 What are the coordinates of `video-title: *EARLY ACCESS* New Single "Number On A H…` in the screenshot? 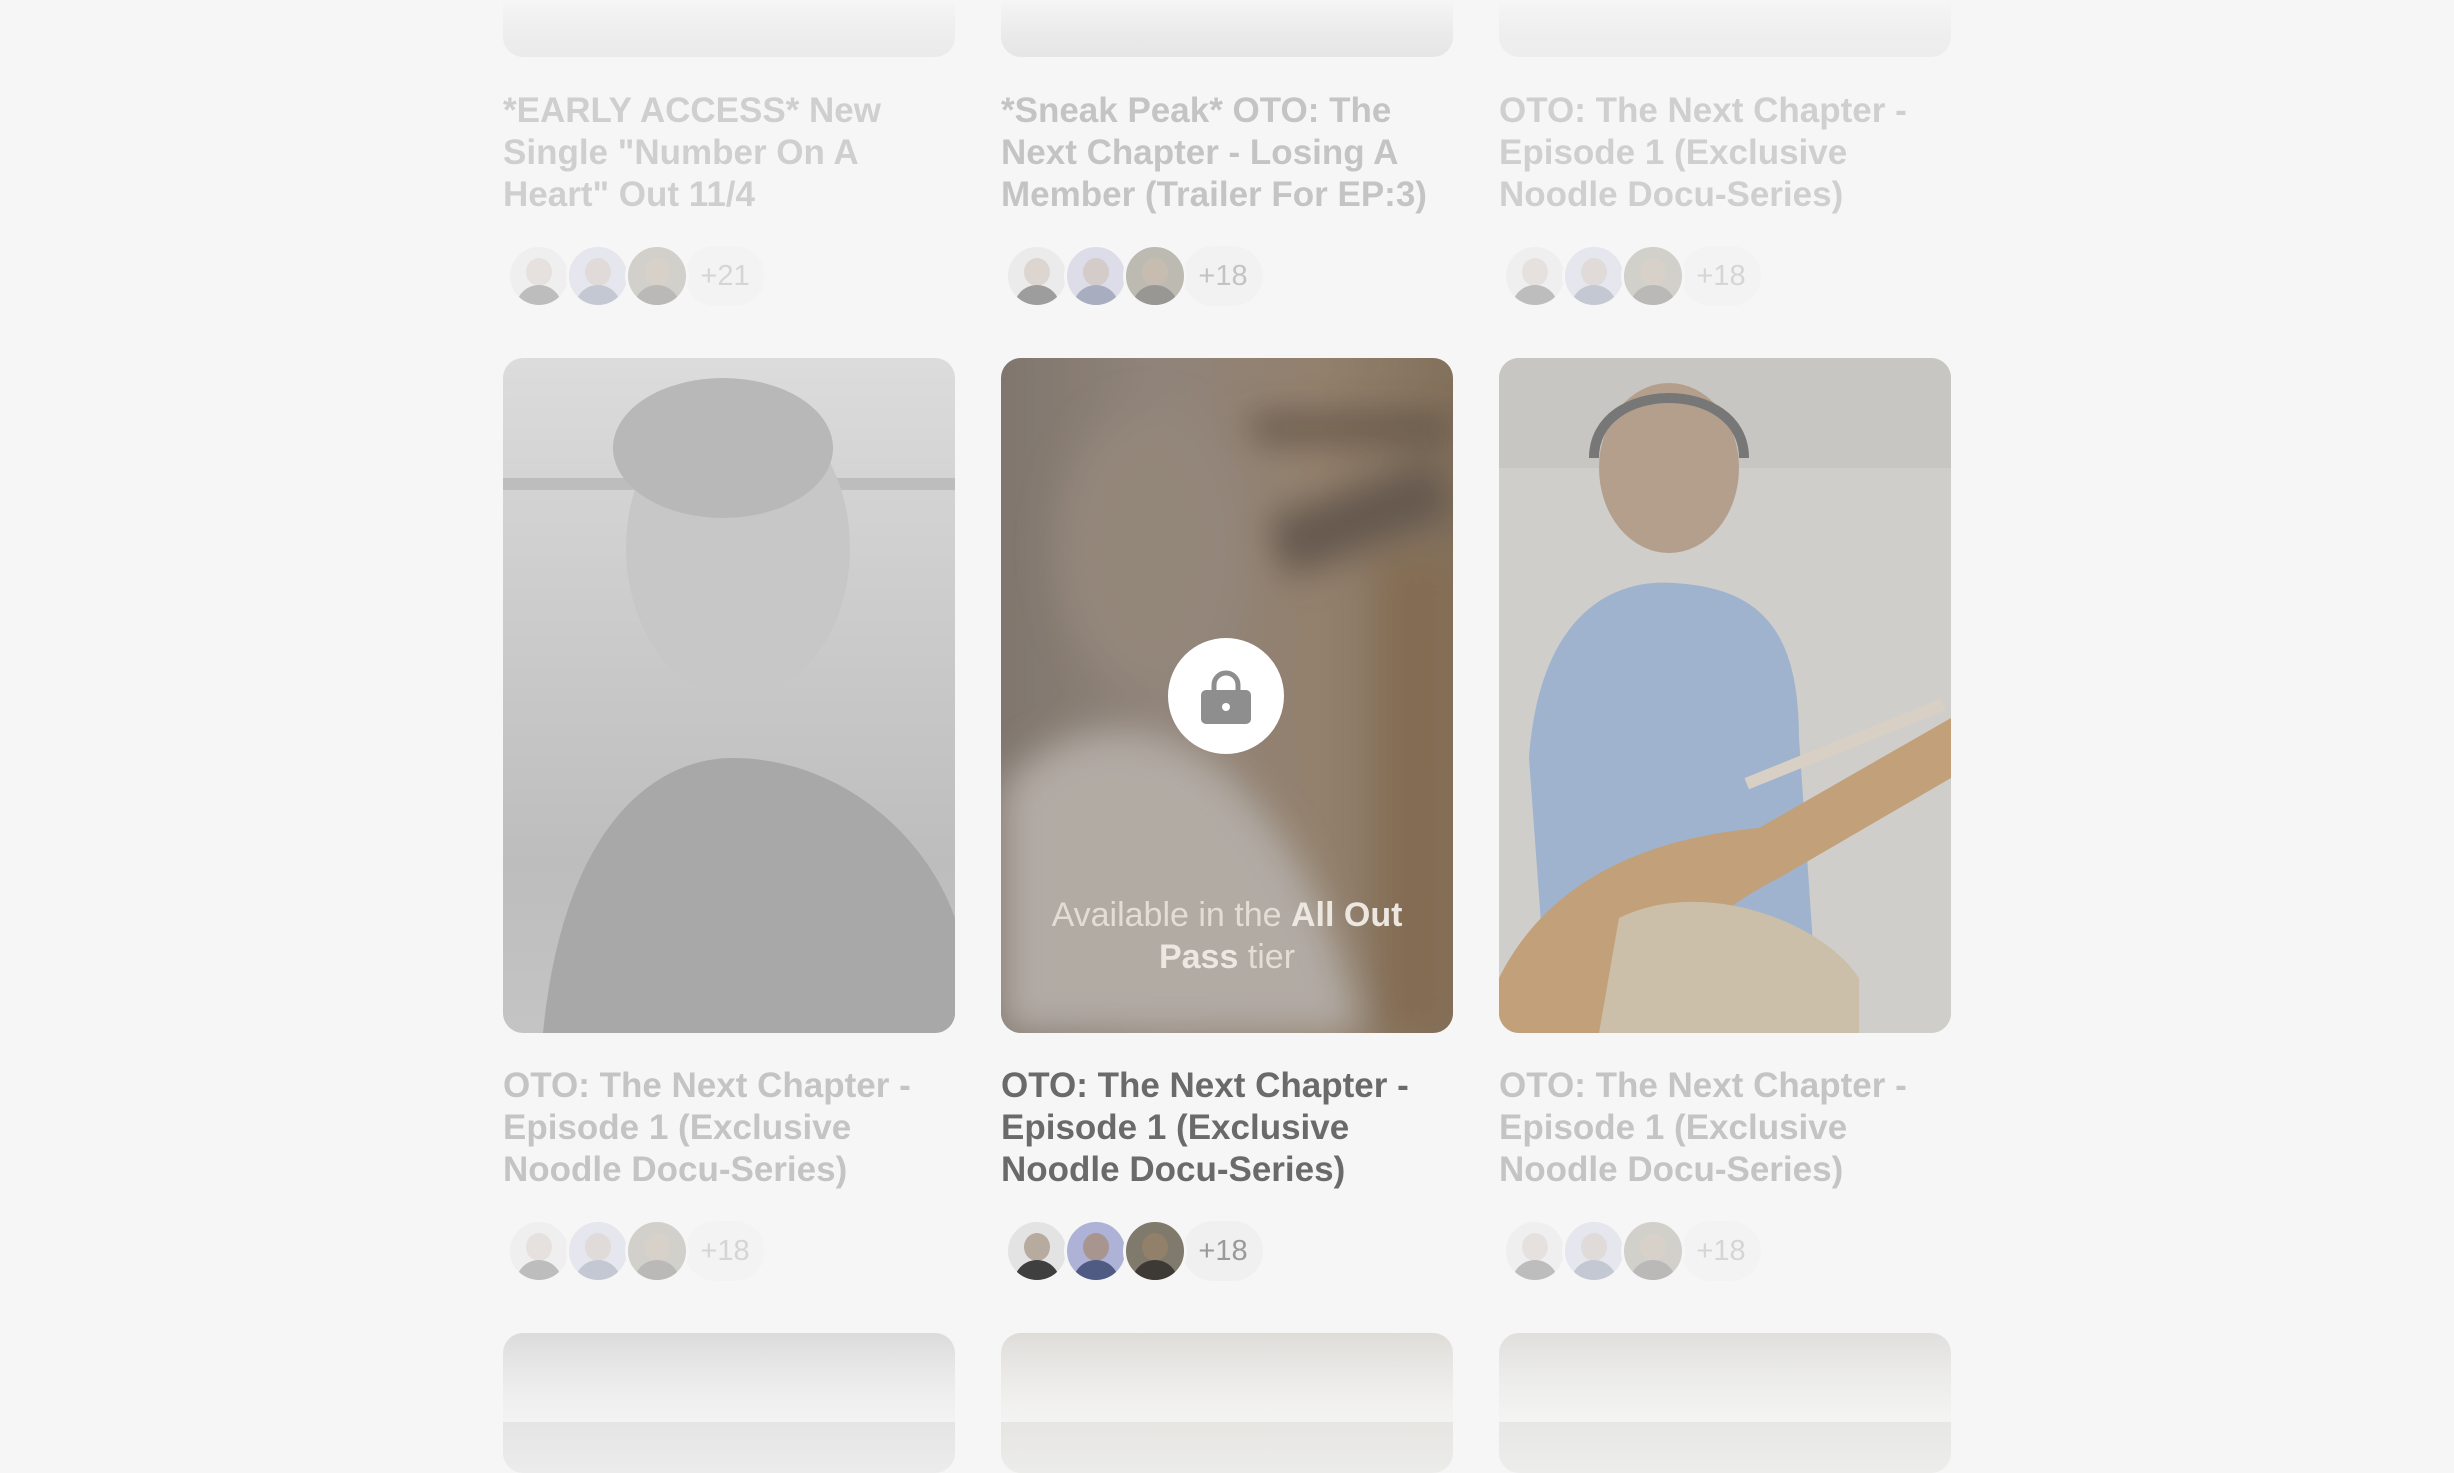 It's located at (729, 153).